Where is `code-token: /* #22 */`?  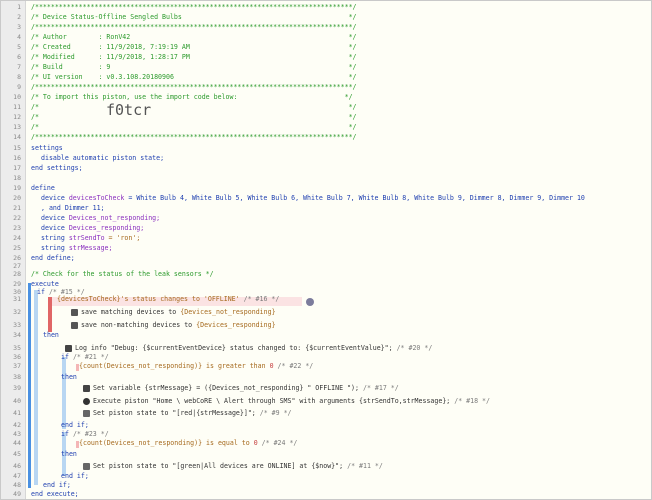 code-token: /* #22 */ is located at coordinates (295, 366).